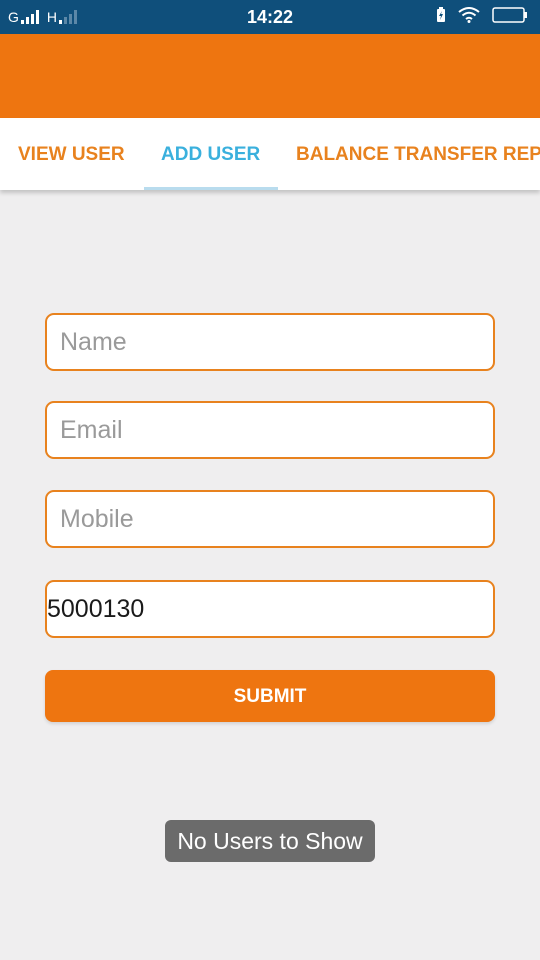  I want to click on tab-balance-transfer-report: BALANCE TRANSFER REP, so click(418, 154).